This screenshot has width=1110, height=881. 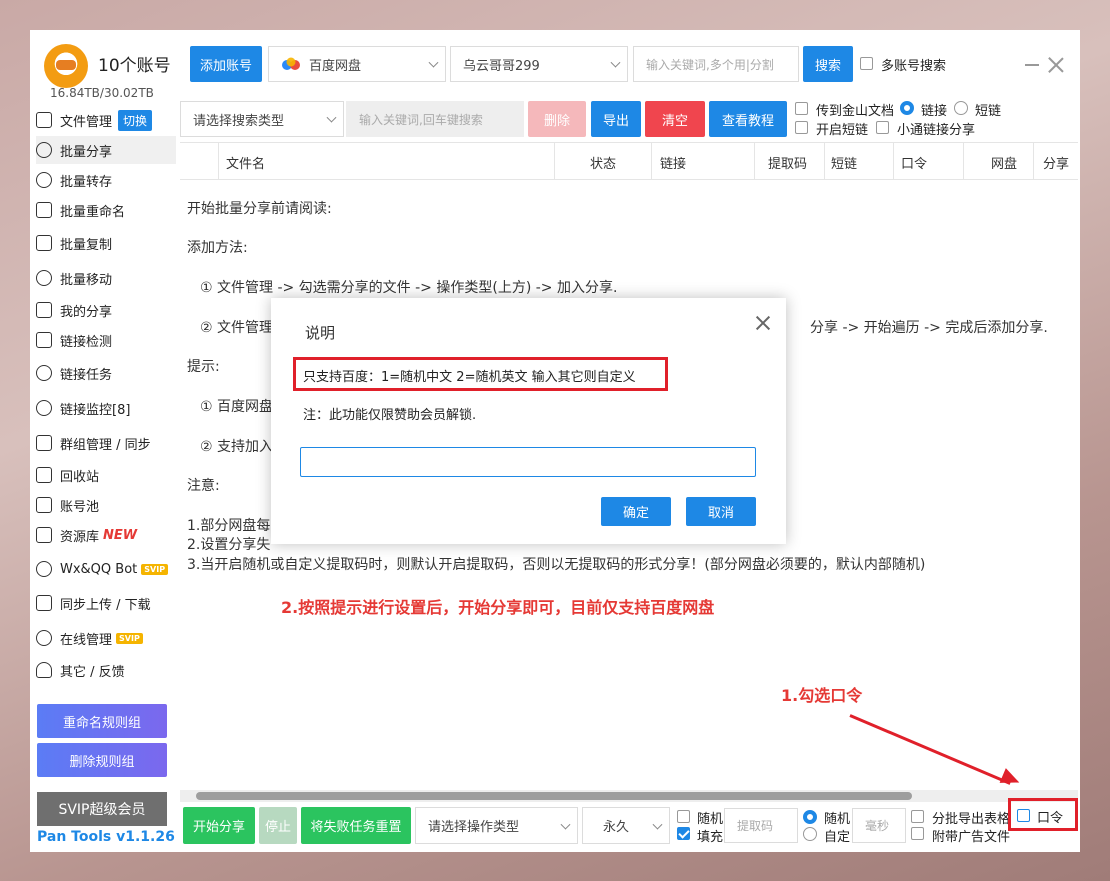 What do you see at coordinates (106, 373) in the screenshot?
I see `sidebar-item-link-task: 链接任务` at bounding box center [106, 373].